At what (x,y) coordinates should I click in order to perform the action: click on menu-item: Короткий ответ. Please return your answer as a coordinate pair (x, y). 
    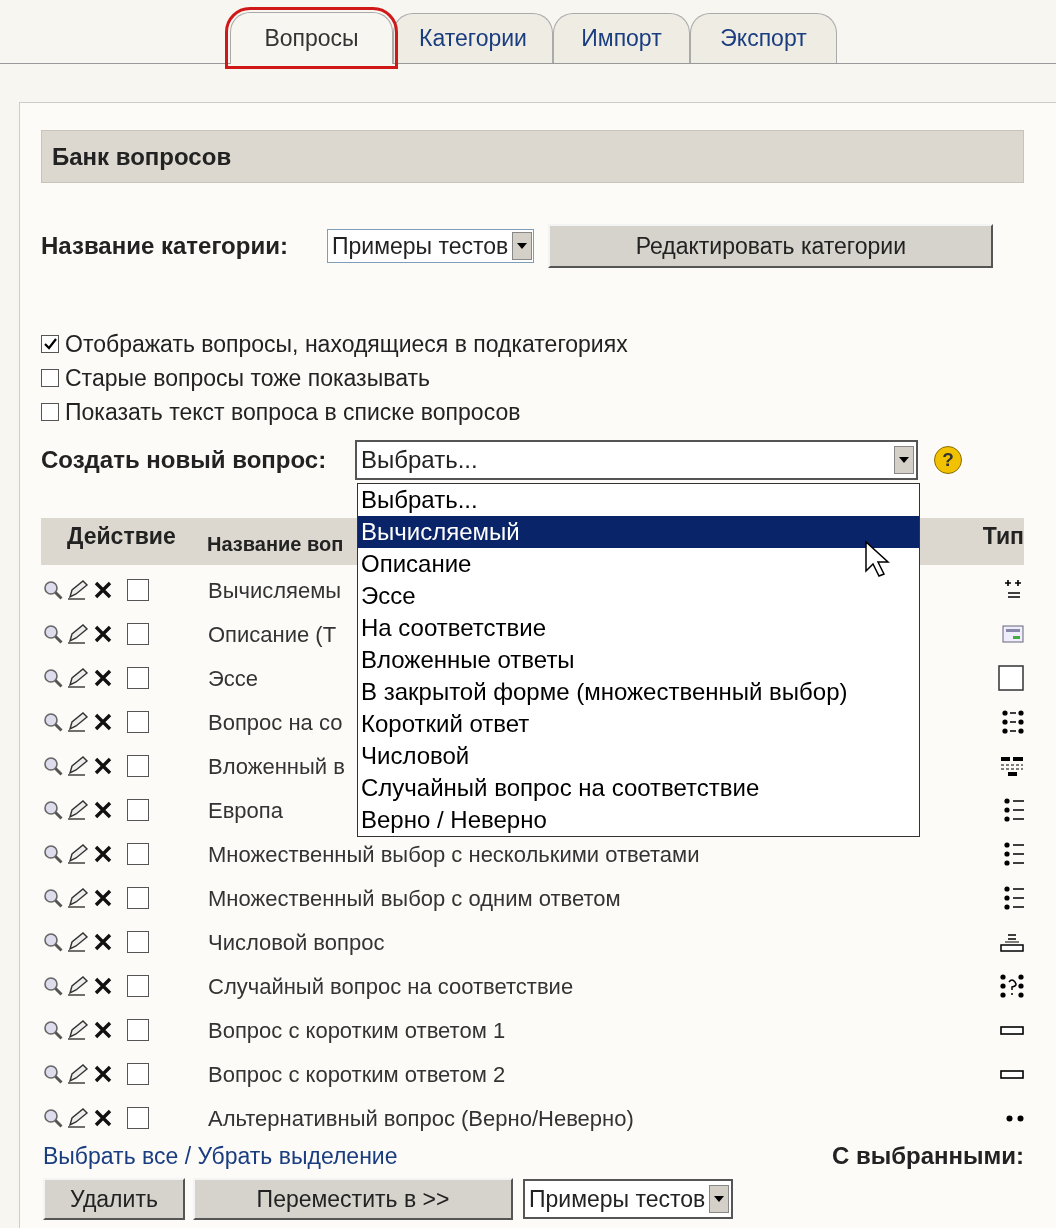
    Looking at the image, I should click on (638, 724).